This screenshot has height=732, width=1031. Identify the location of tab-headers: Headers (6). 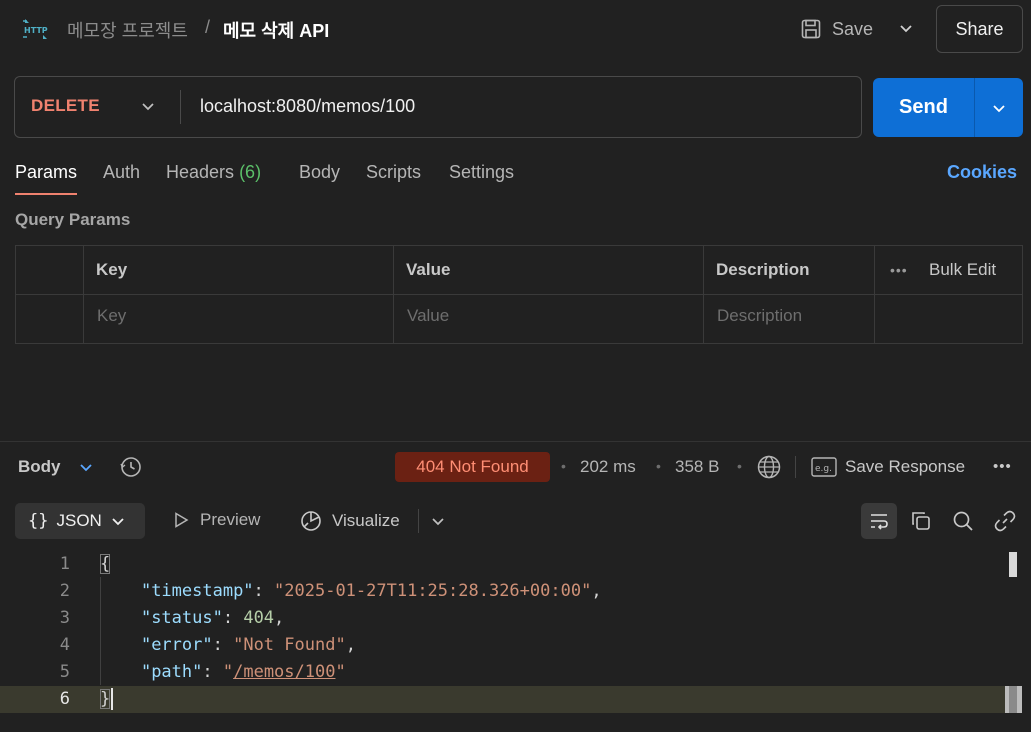
(213, 172).